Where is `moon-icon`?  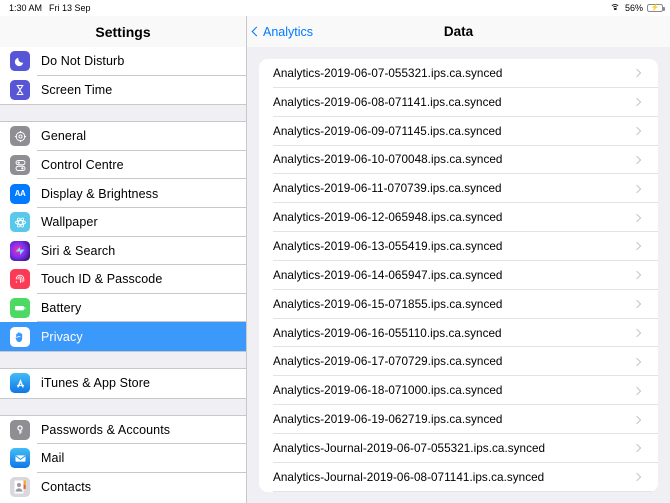
moon-icon is located at coordinates (20, 61).